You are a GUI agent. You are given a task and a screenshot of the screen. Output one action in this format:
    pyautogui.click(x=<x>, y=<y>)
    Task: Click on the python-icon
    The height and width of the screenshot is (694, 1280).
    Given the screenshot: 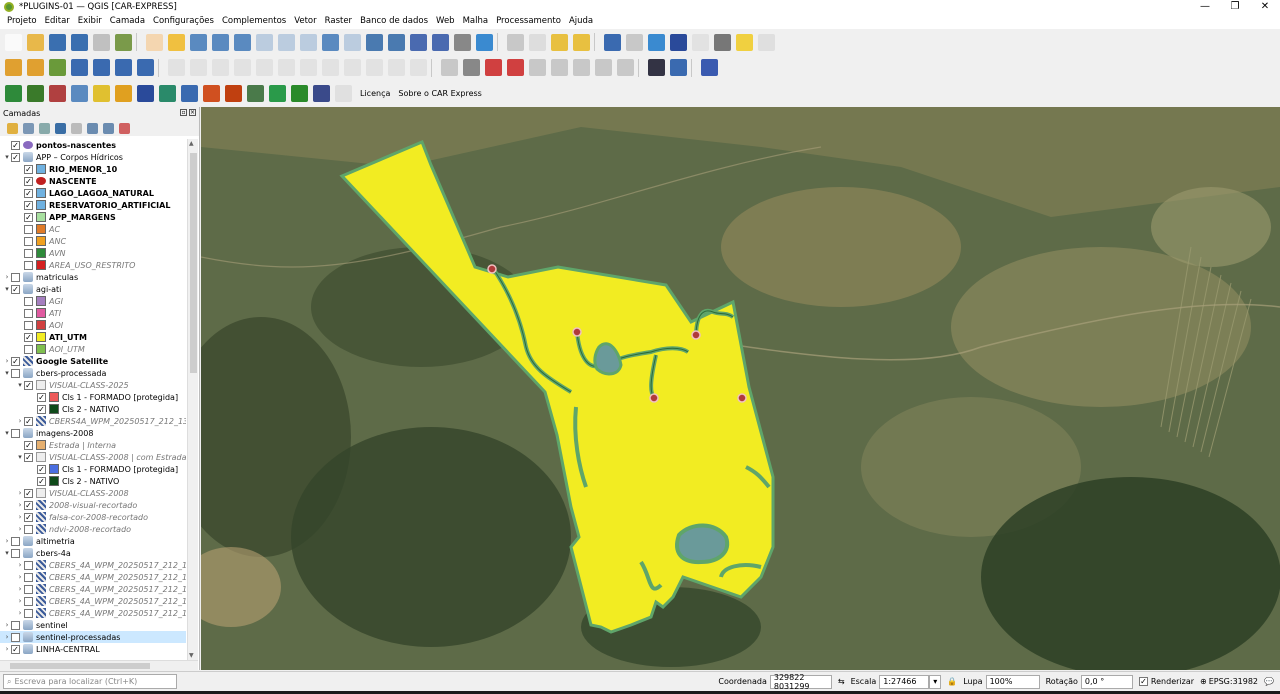 What is the action you would take?
    pyautogui.click(x=678, y=67)
    